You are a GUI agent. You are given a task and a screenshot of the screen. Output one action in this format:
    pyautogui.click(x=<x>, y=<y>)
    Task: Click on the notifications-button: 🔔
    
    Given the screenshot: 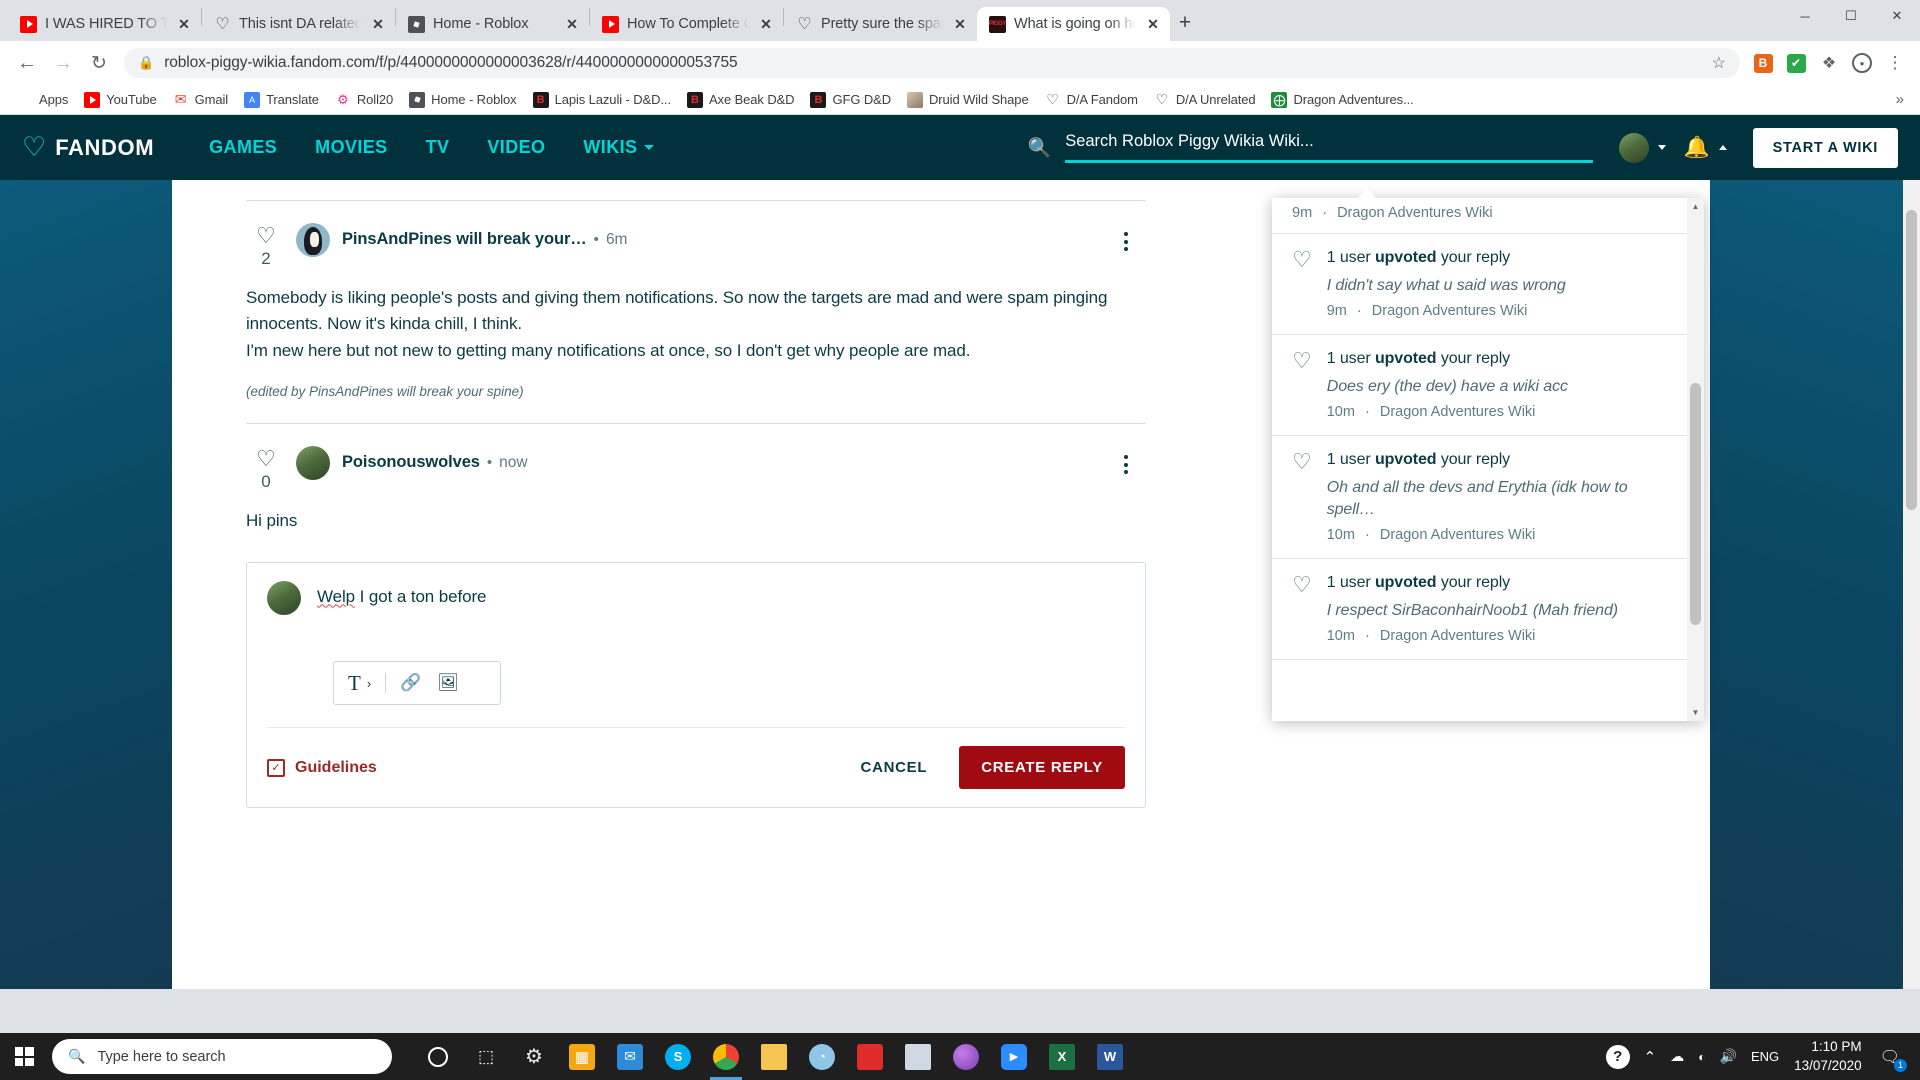 What is the action you would take?
    pyautogui.click(x=1705, y=148)
    